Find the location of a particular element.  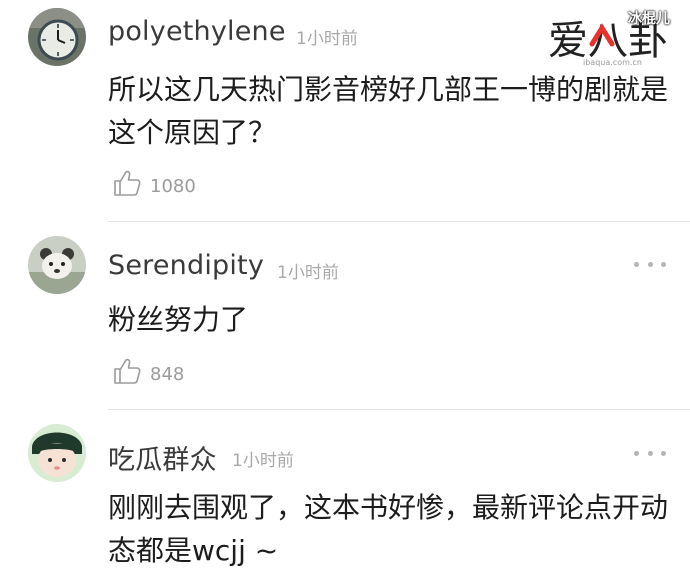

comment-text: 刚刚去围观了，这本书好惨，最新评论点开动态都是wcjj ~ is located at coordinates (388, 529).